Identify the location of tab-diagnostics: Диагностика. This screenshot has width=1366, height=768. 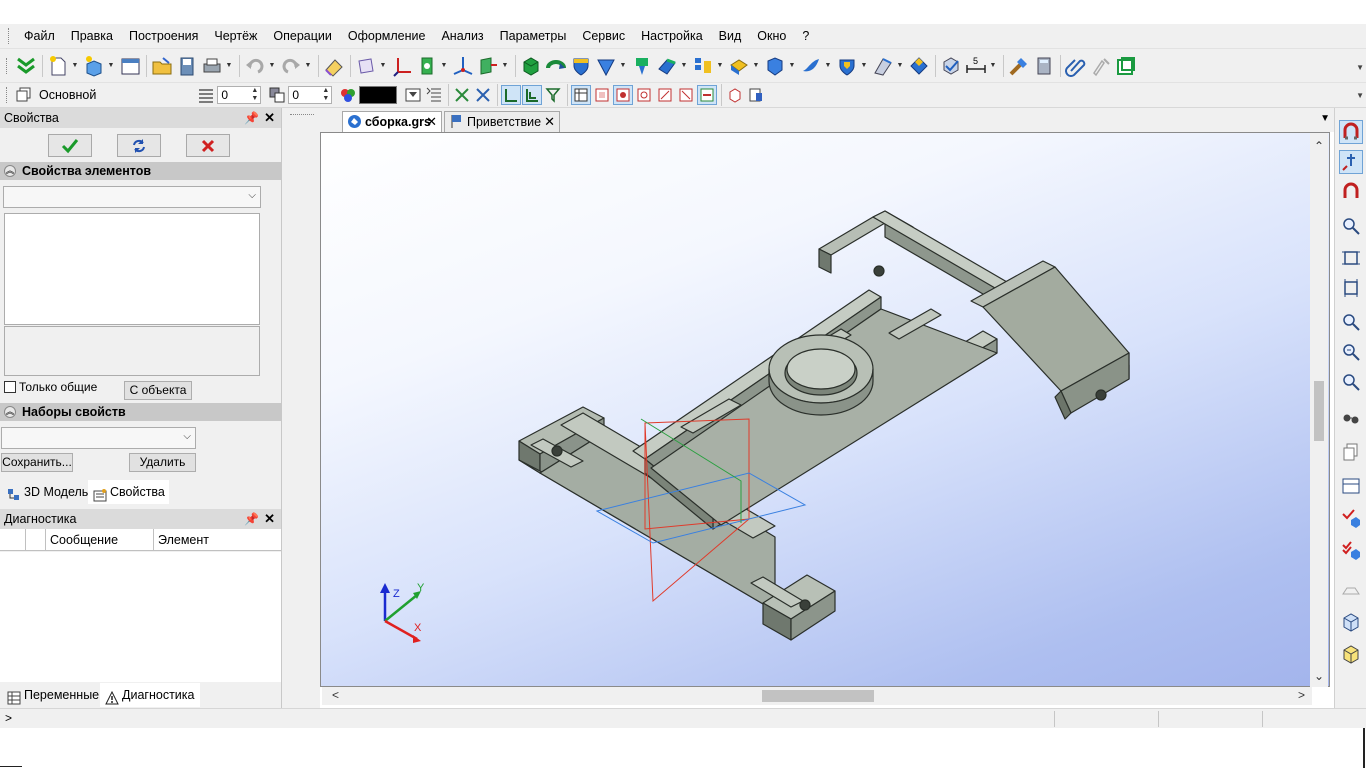
(150, 695).